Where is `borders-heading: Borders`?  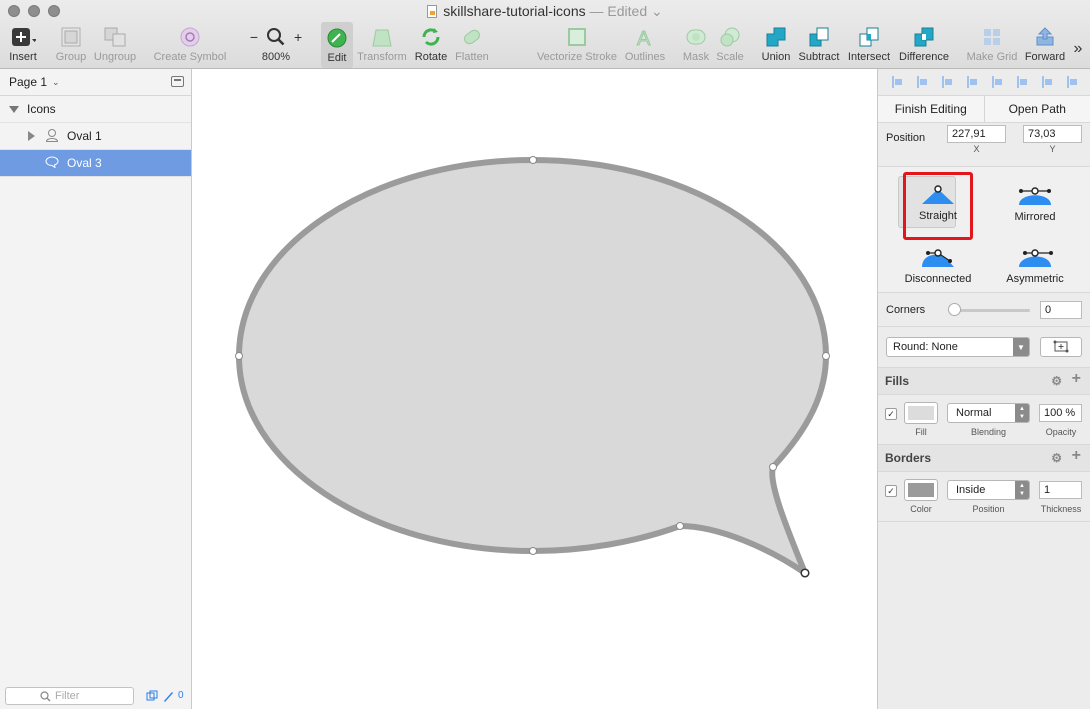
borders-heading: Borders is located at coordinates (908, 458).